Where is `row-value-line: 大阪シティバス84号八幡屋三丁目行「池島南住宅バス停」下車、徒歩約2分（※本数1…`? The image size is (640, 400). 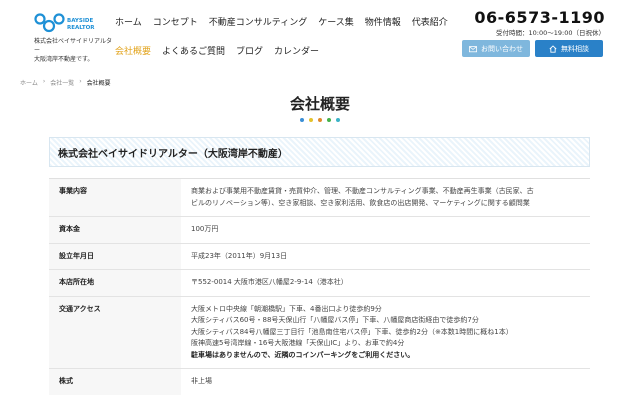
row-value-line: 大阪シティバス84号八幡屋三丁目行「池島南住宅バス停」下車、徒歩約2分（※本数1… is located at coordinates (352, 331).